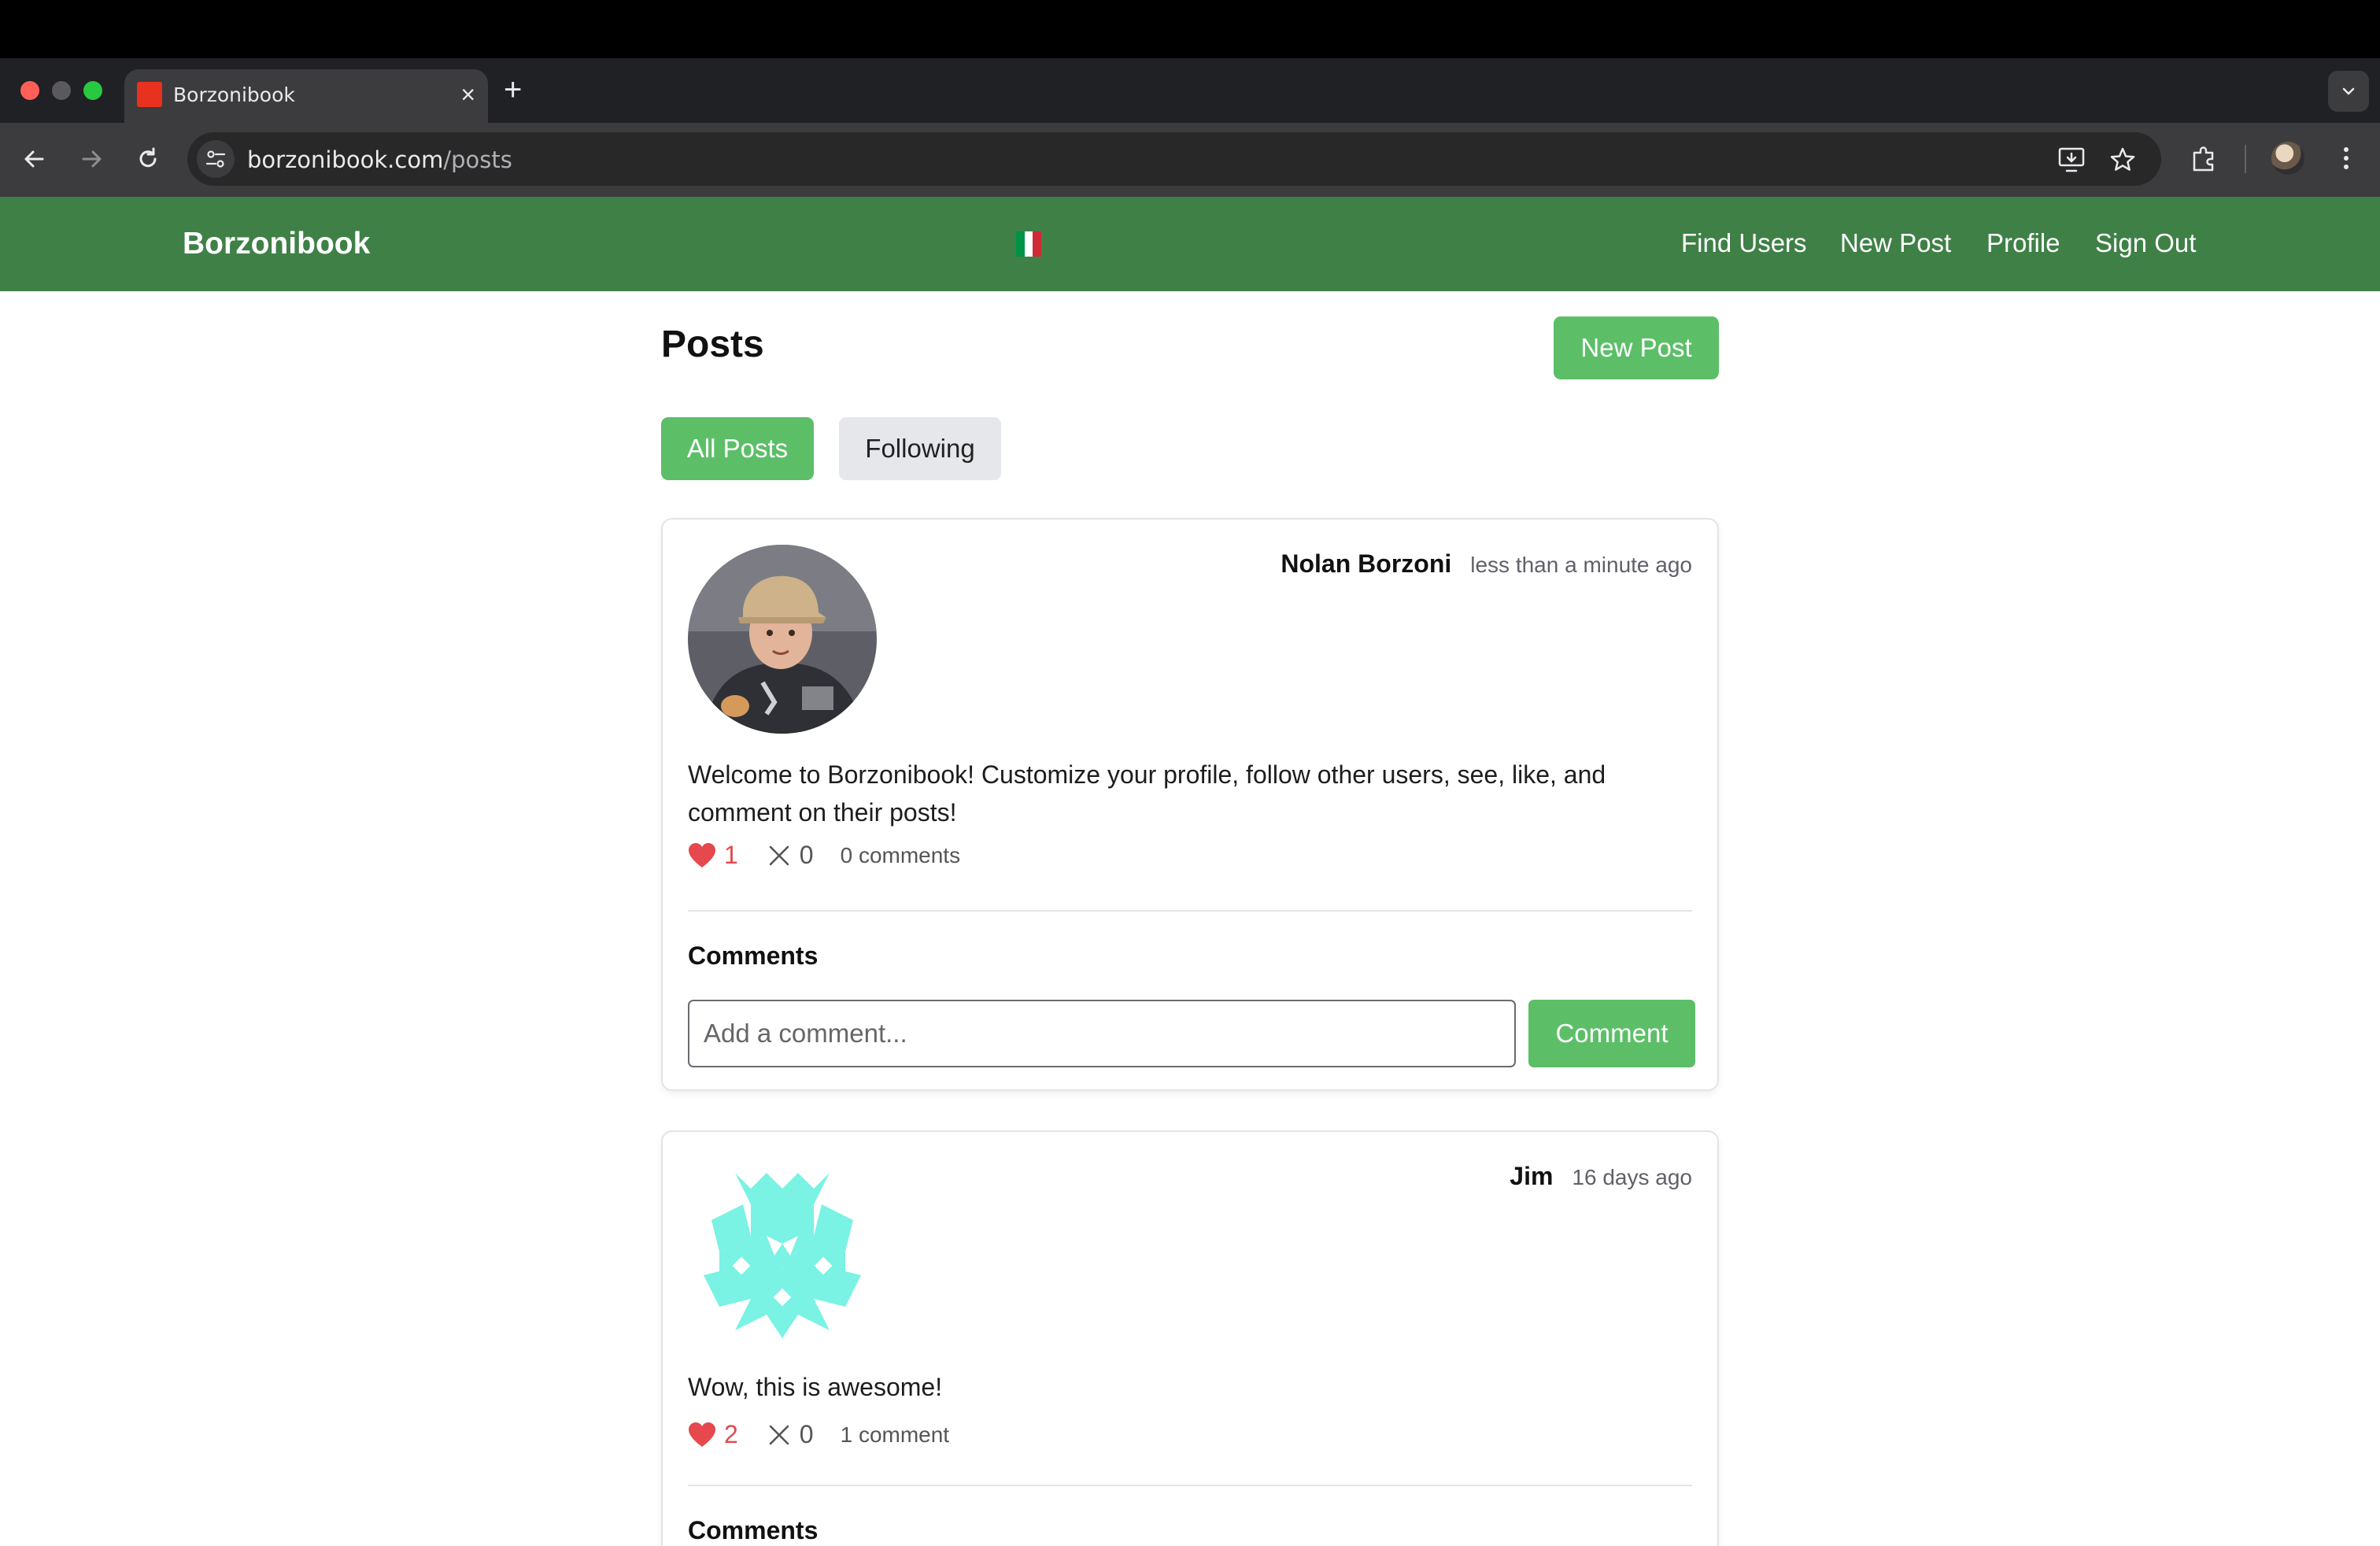 The height and width of the screenshot is (1546, 2380). Describe the element at coordinates (92, 90) in the screenshot. I see `maximize-window-button` at that location.